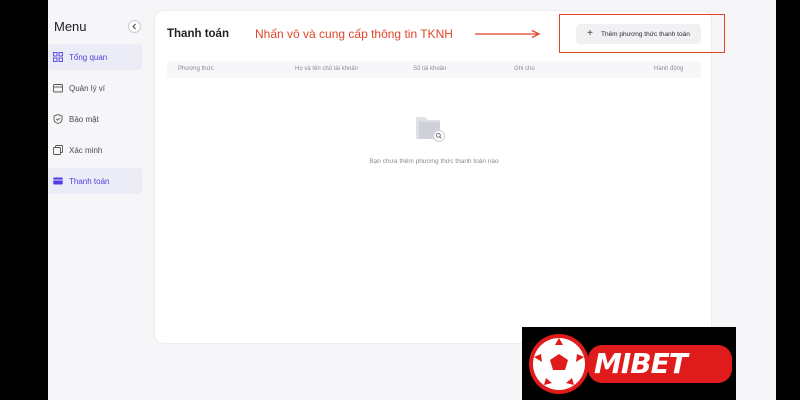 This screenshot has width=800, height=400. I want to click on sidebar-item-quan-ly-vi: Quản lý ví, so click(95, 88).